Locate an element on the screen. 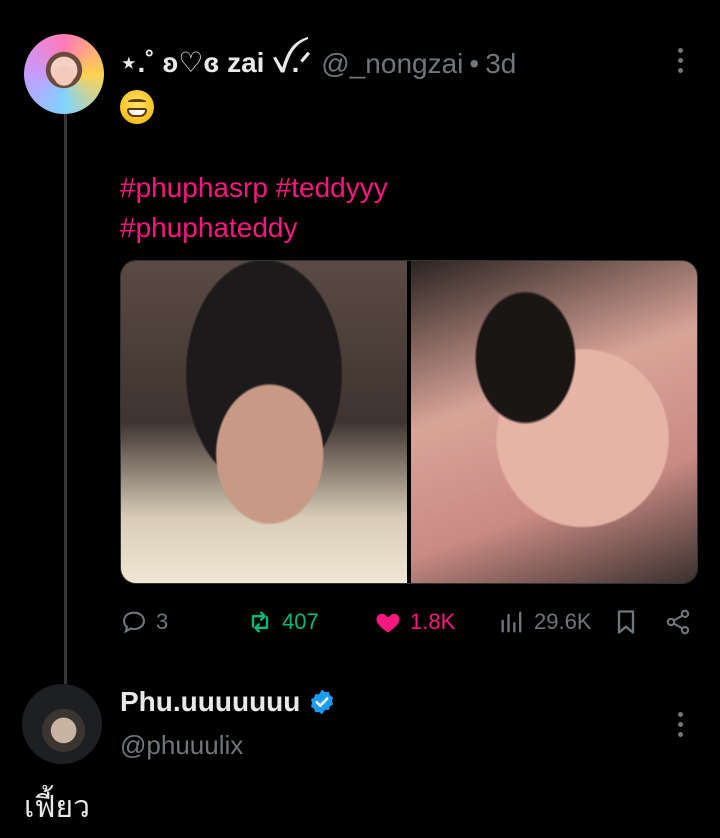 This screenshot has height=838, width=720. grinning-face-emoji-icon is located at coordinates (137, 107).